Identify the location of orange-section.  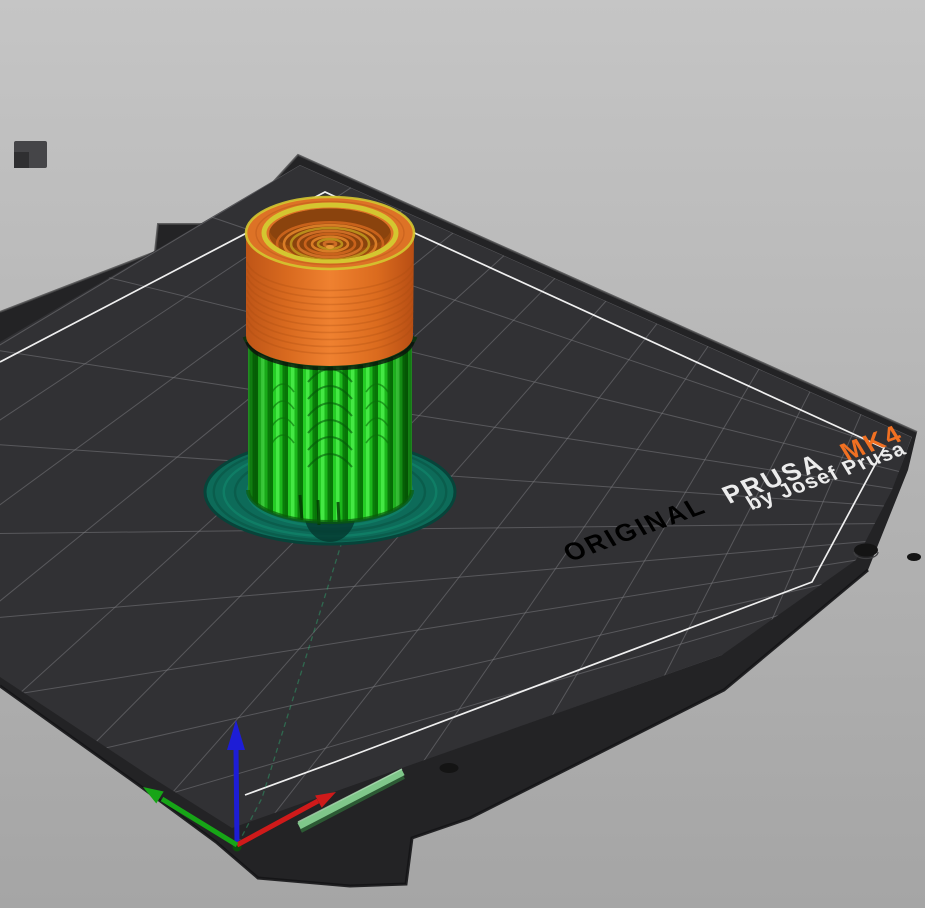
(330, 281).